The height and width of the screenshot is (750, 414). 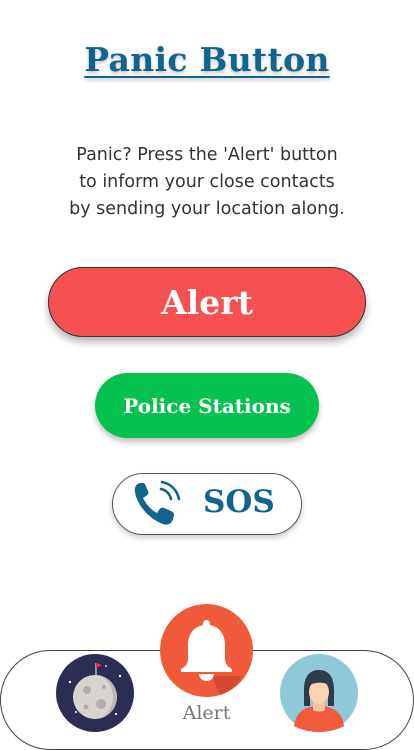 What do you see at coordinates (206, 713) in the screenshot?
I see `alert-nav-label: Alert` at bounding box center [206, 713].